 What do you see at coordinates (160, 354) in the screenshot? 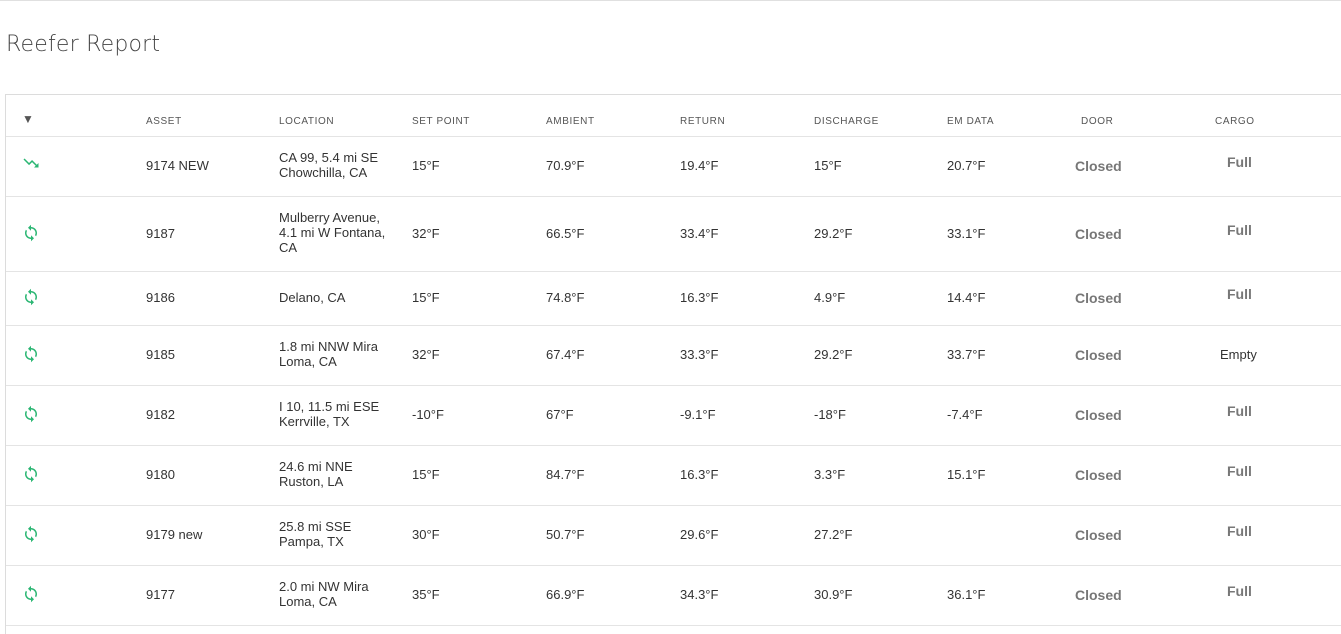
I see `asset-cell: 9185` at bounding box center [160, 354].